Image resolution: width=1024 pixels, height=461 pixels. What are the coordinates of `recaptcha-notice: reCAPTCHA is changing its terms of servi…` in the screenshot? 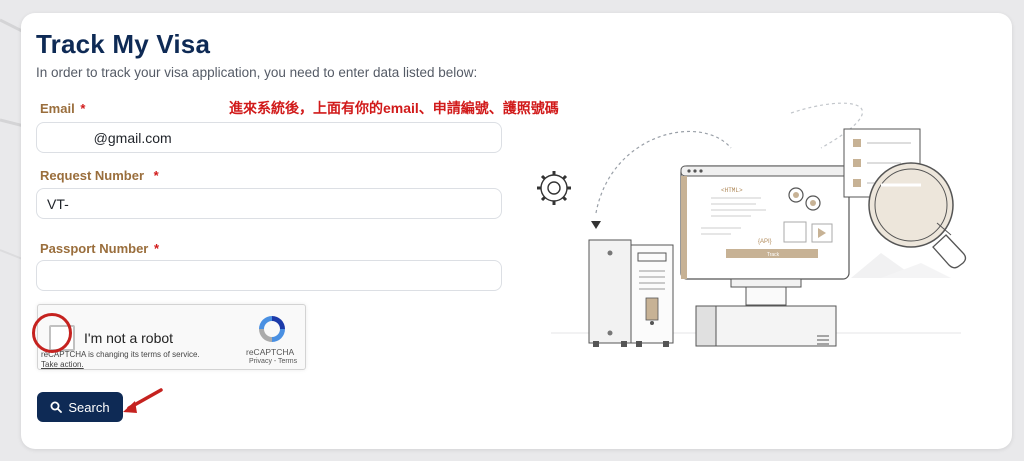 It's located at (120, 354).